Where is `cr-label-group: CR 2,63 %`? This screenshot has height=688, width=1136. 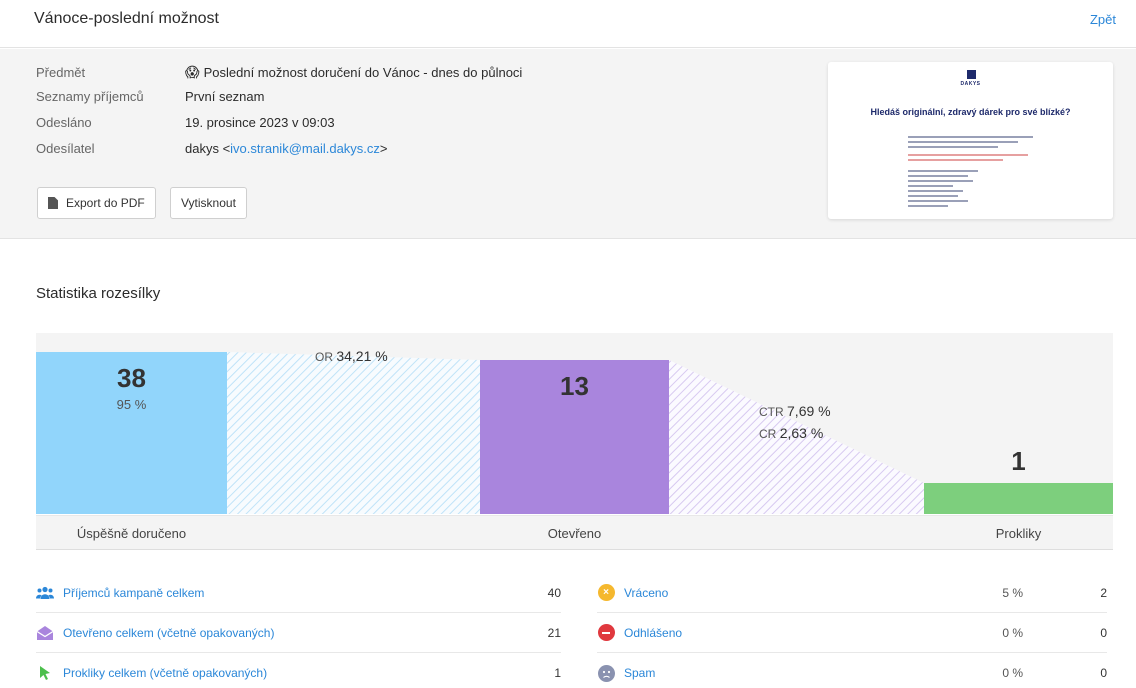
cr-label-group: CR 2,63 % is located at coordinates (791, 433).